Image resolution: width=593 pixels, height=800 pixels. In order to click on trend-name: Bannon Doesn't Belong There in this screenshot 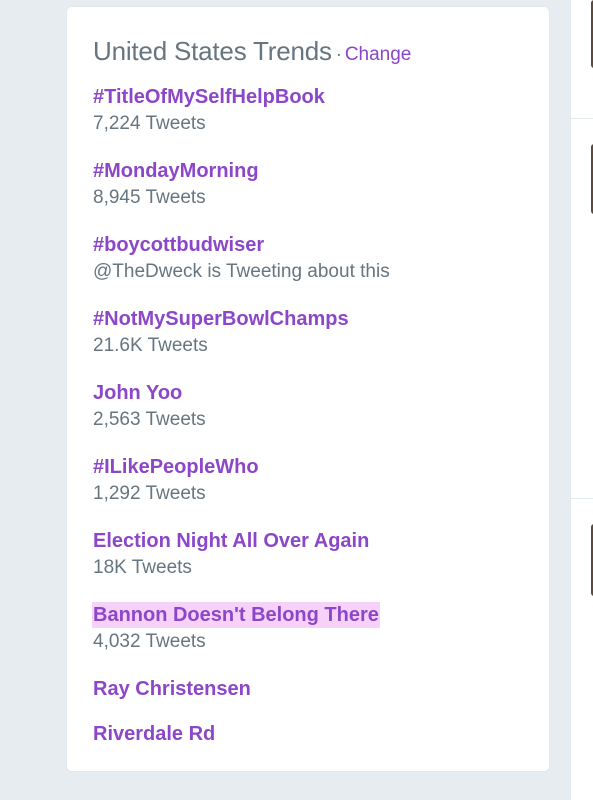, I will do `click(236, 615)`.